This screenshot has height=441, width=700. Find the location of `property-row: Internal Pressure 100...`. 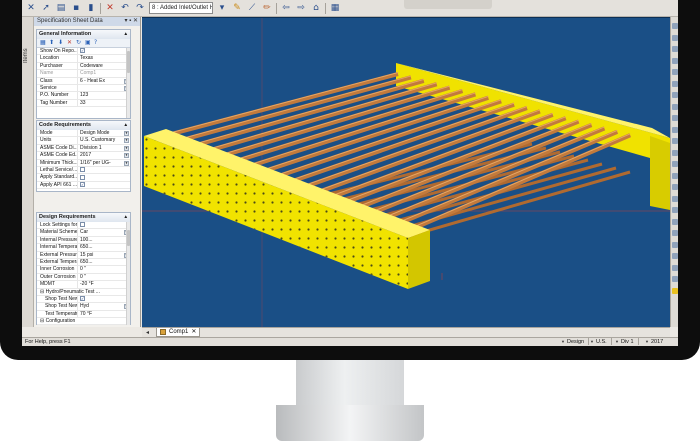

property-row: Internal Pressure 100... is located at coordinates (83, 240).